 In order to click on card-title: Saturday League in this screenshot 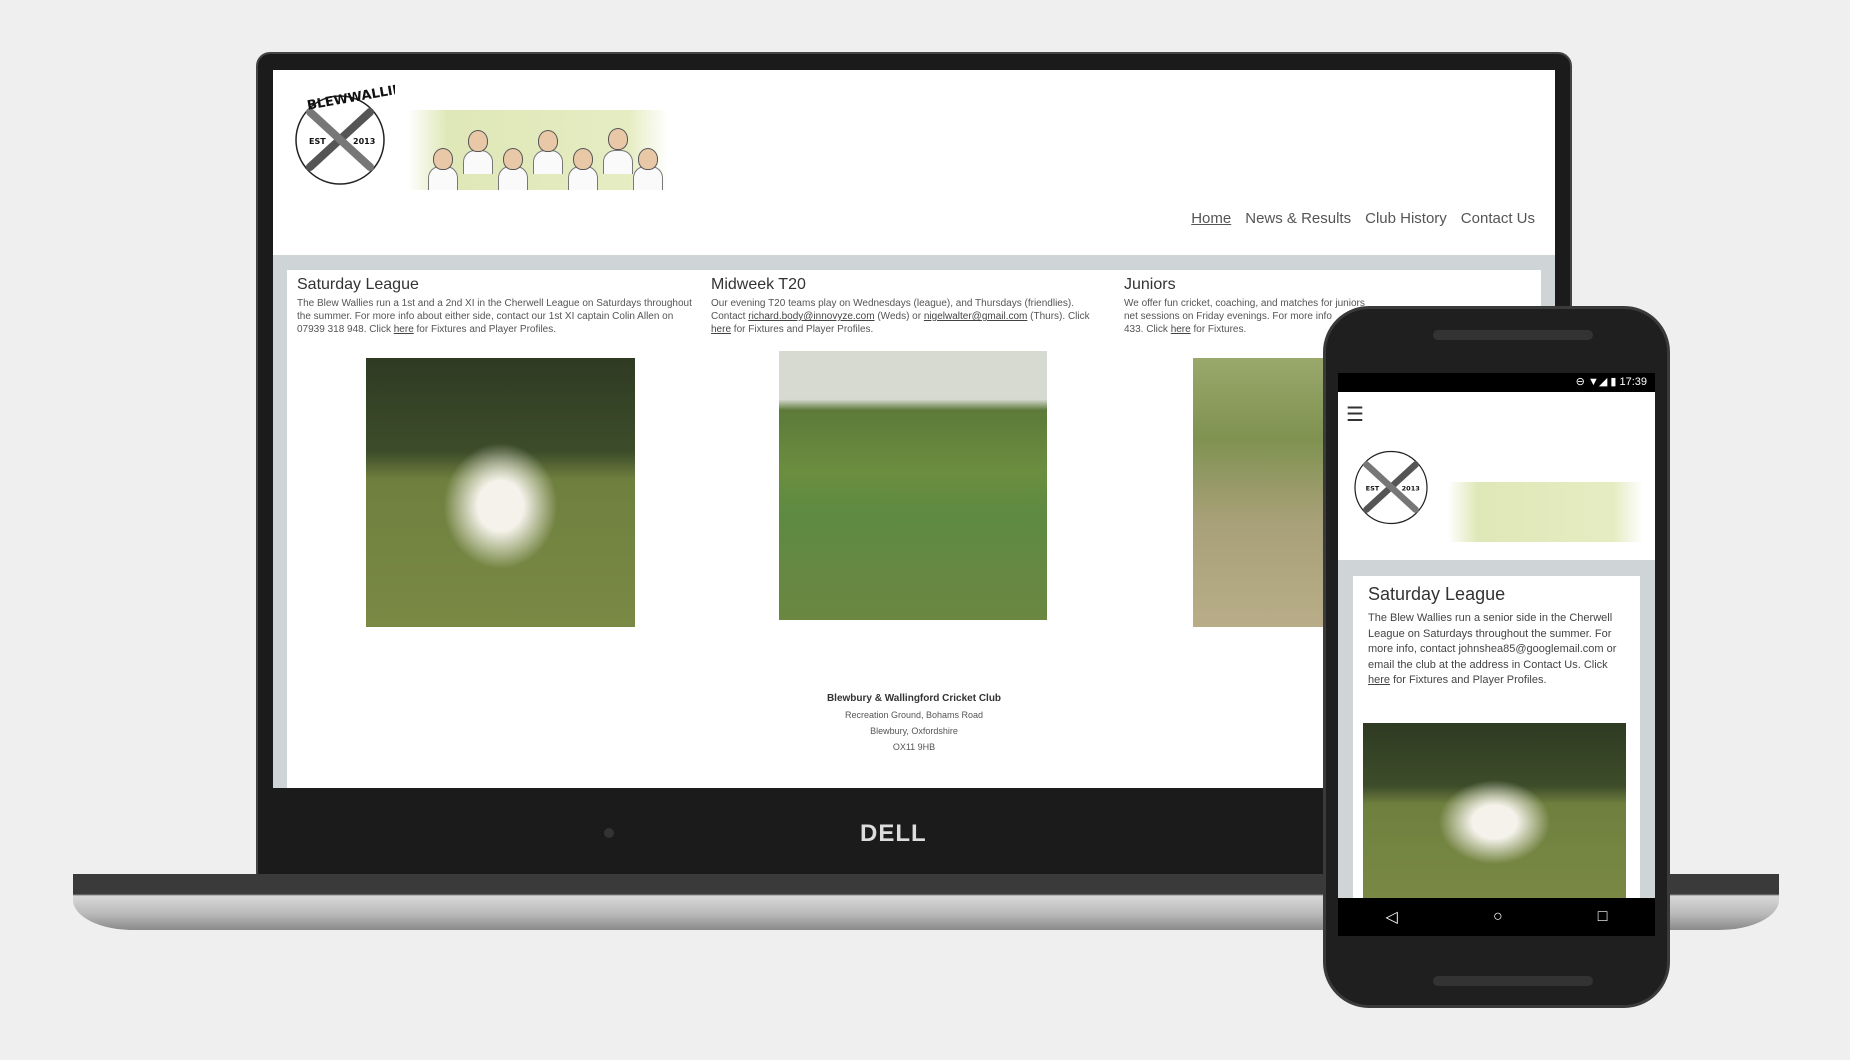, I will do `click(1437, 594)`.